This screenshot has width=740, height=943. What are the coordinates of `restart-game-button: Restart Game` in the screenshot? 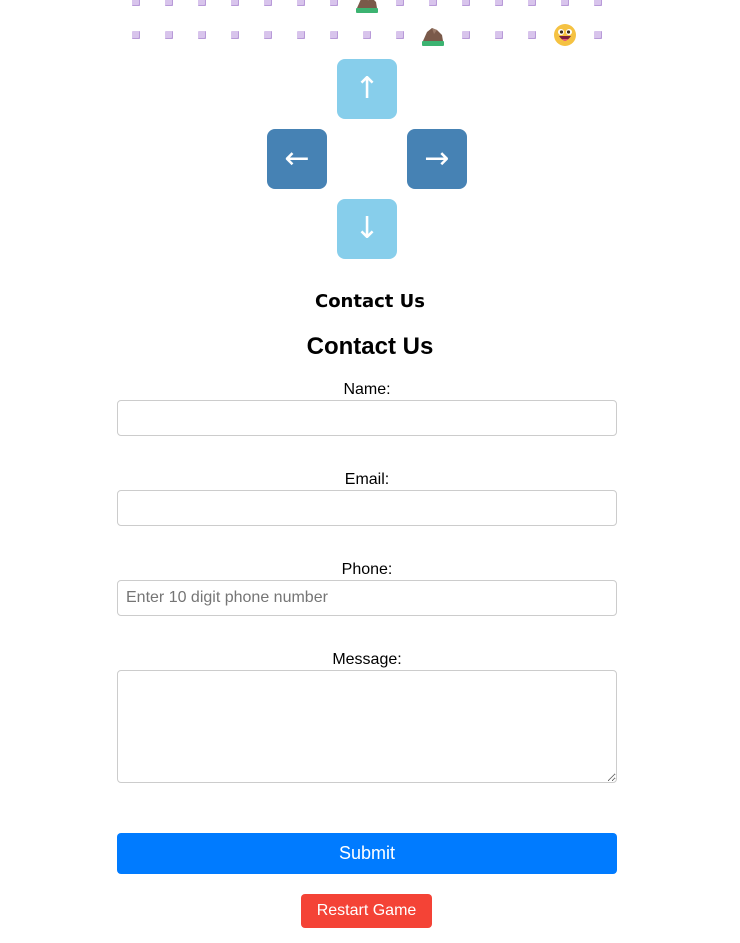 It's located at (366, 911).